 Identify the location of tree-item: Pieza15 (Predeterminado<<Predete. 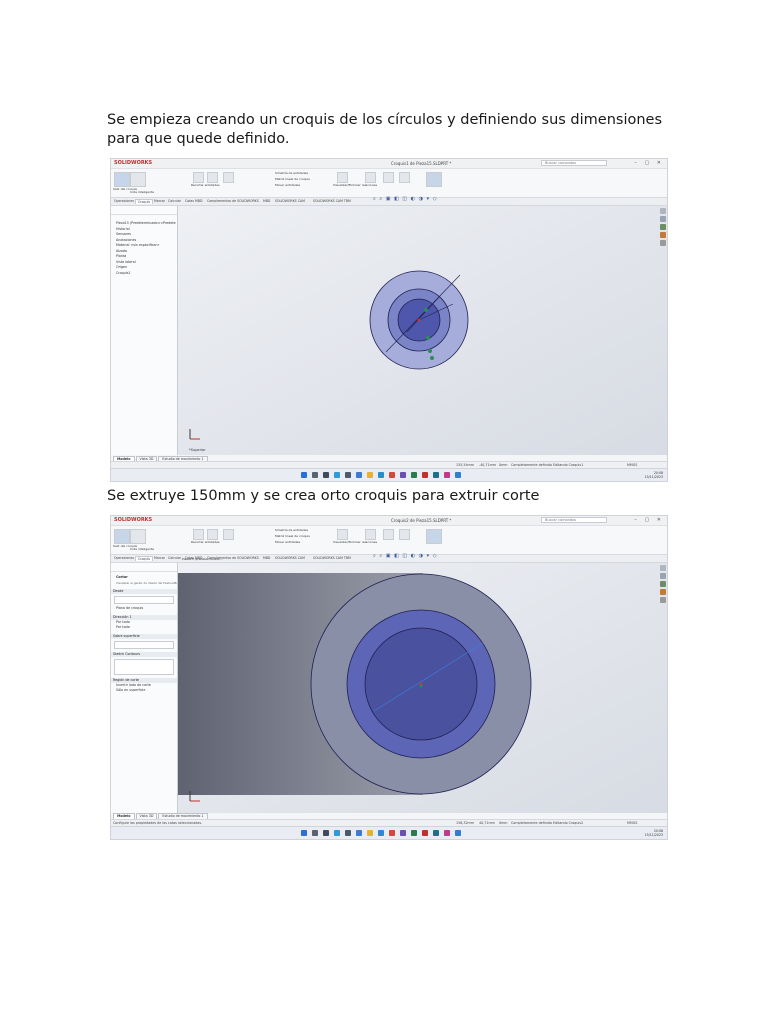
(144, 224).